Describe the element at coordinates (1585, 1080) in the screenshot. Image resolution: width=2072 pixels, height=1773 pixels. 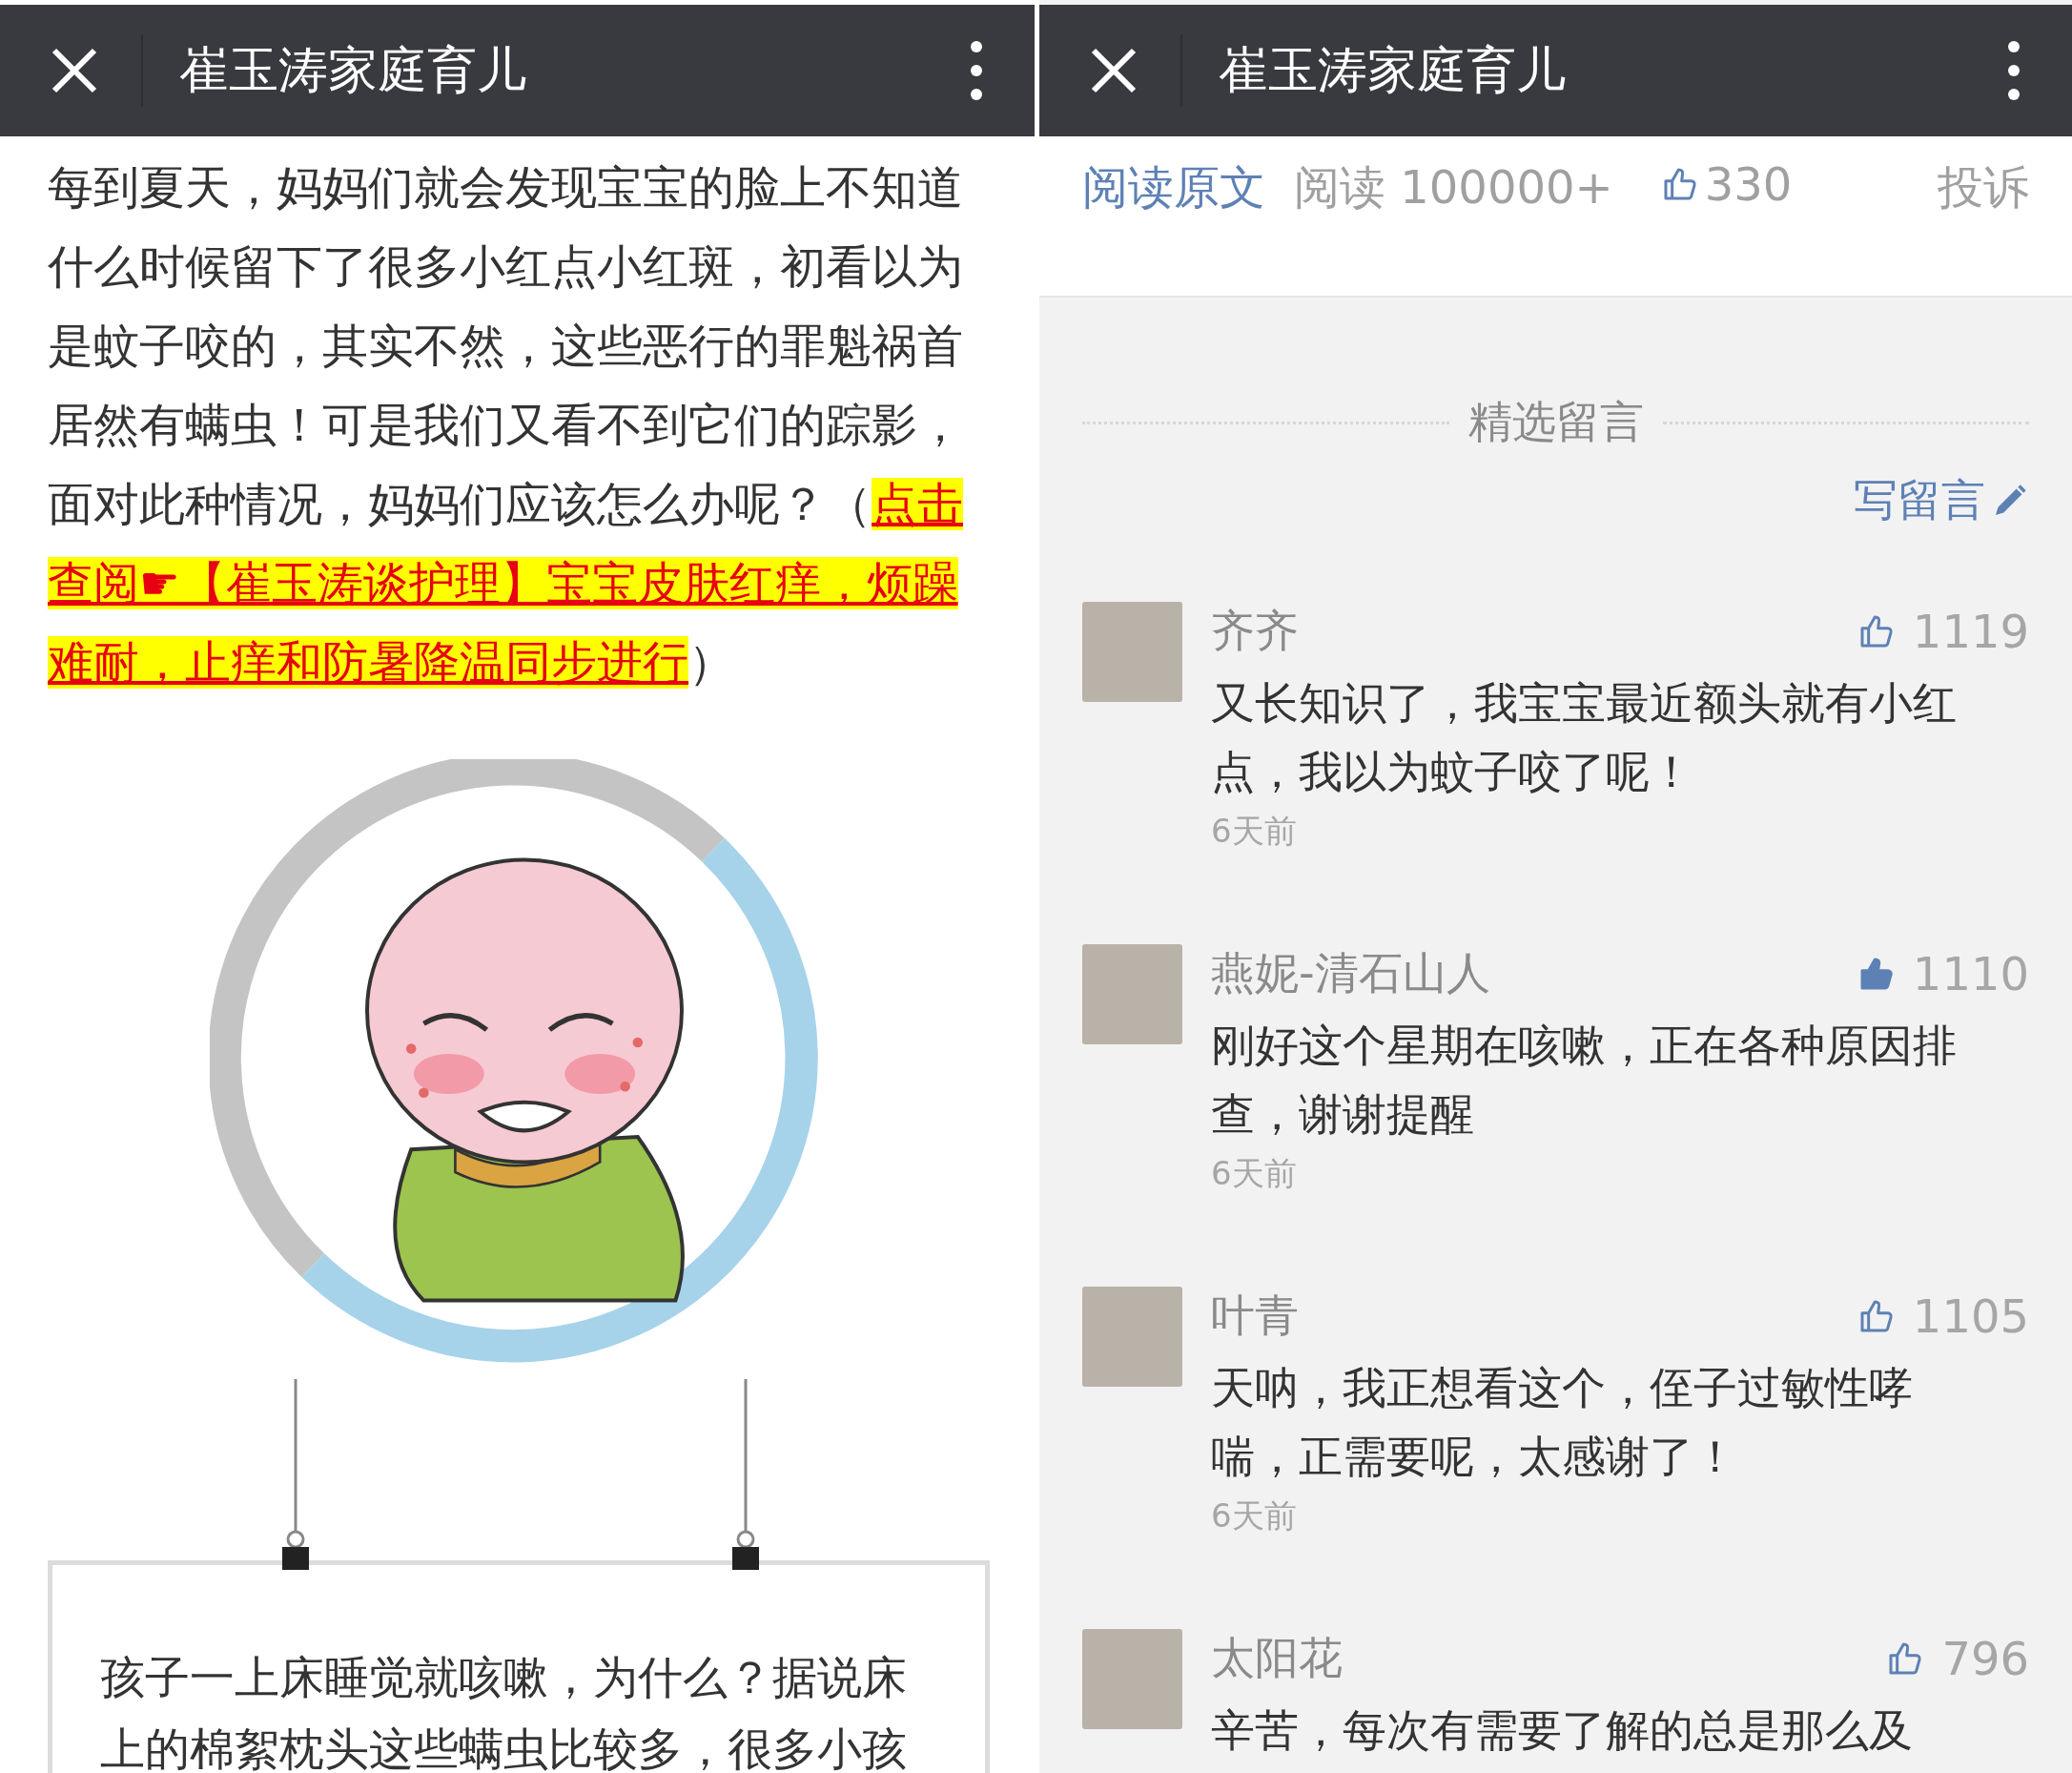
I see `comment-text: 刚好这个星期在咳嗽，正在各种原因排查，谢谢提醒` at that location.